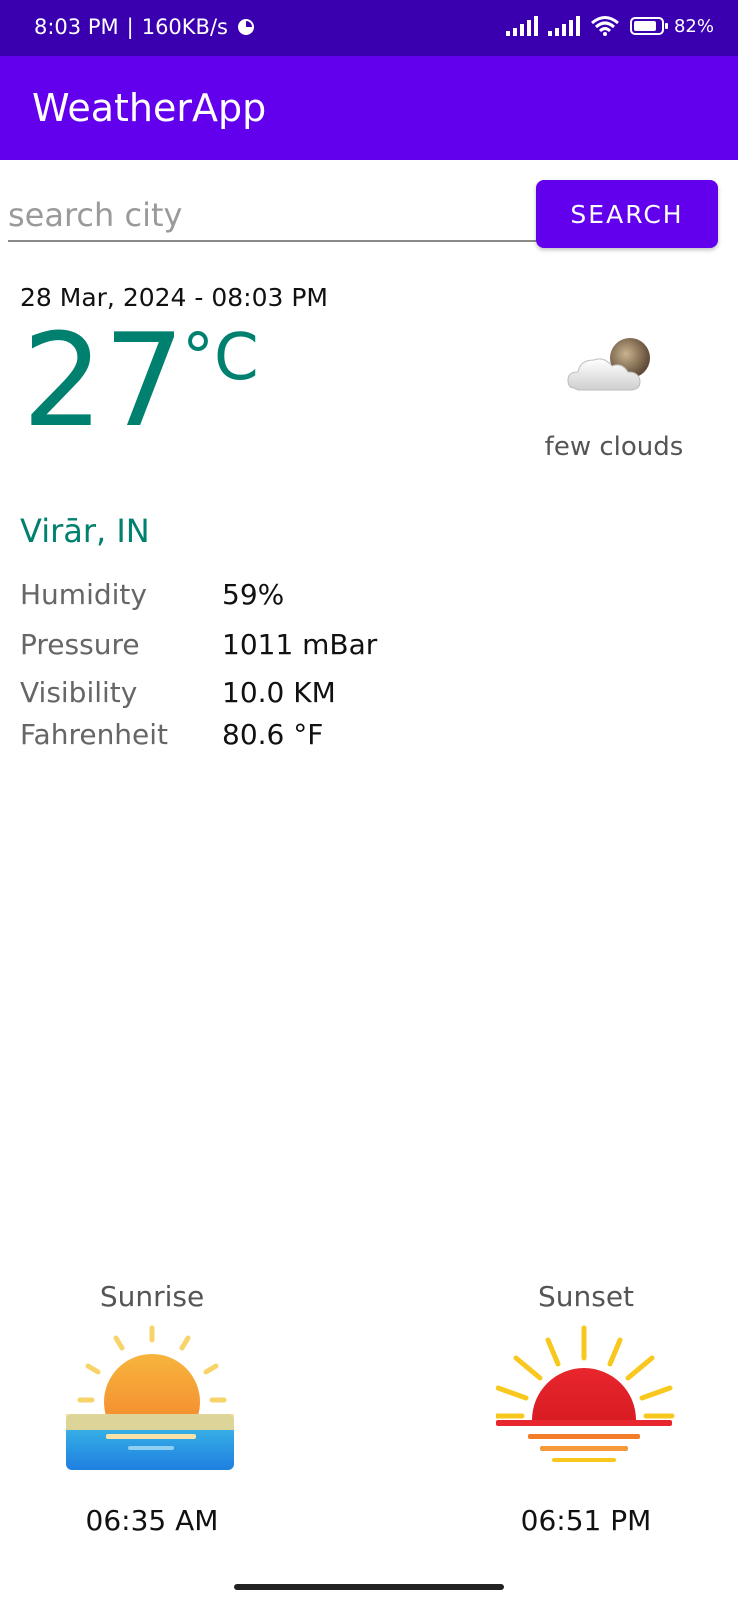 The image size is (738, 1600). What do you see at coordinates (272, 216) in the screenshot?
I see `search-input` at bounding box center [272, 216].